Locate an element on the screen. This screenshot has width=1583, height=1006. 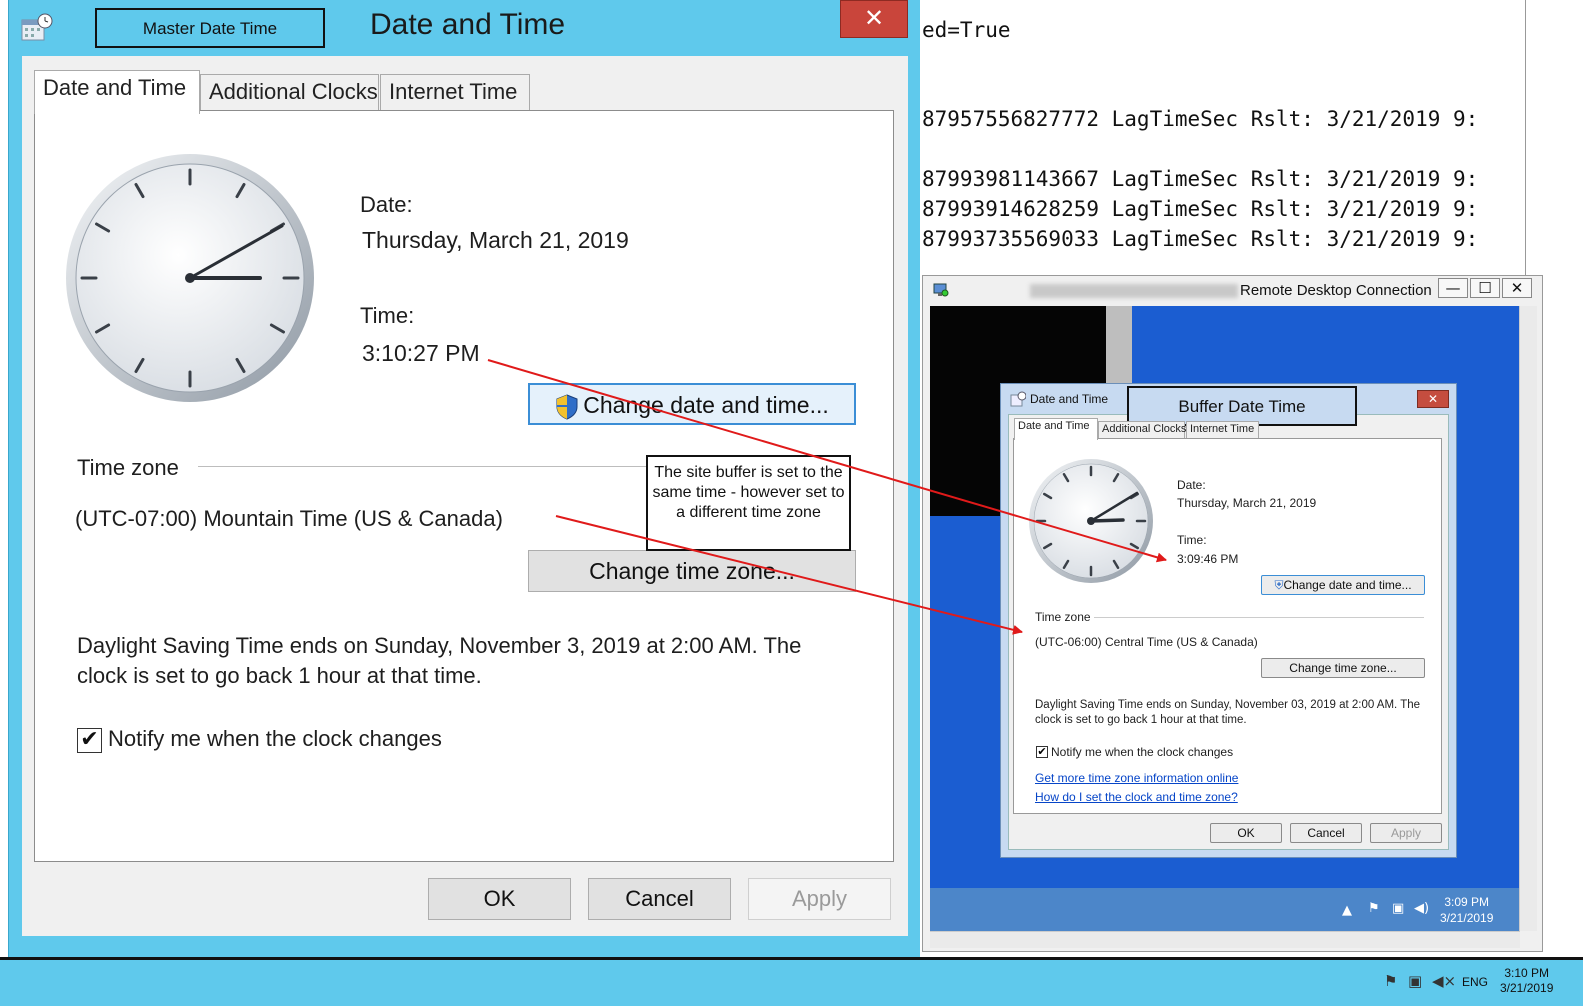
buffer-timezone-value: (UTC-06:00) Central Time (US & Canada) is located at coordinates (1146, 642).